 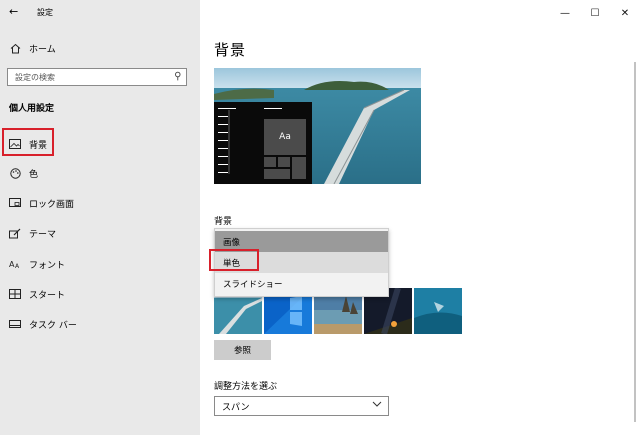 What do you see at coordinates (100, 264) in the screenshot?
I see `sidebar-item-font: AA フォント` at bounding box center [100, 264].